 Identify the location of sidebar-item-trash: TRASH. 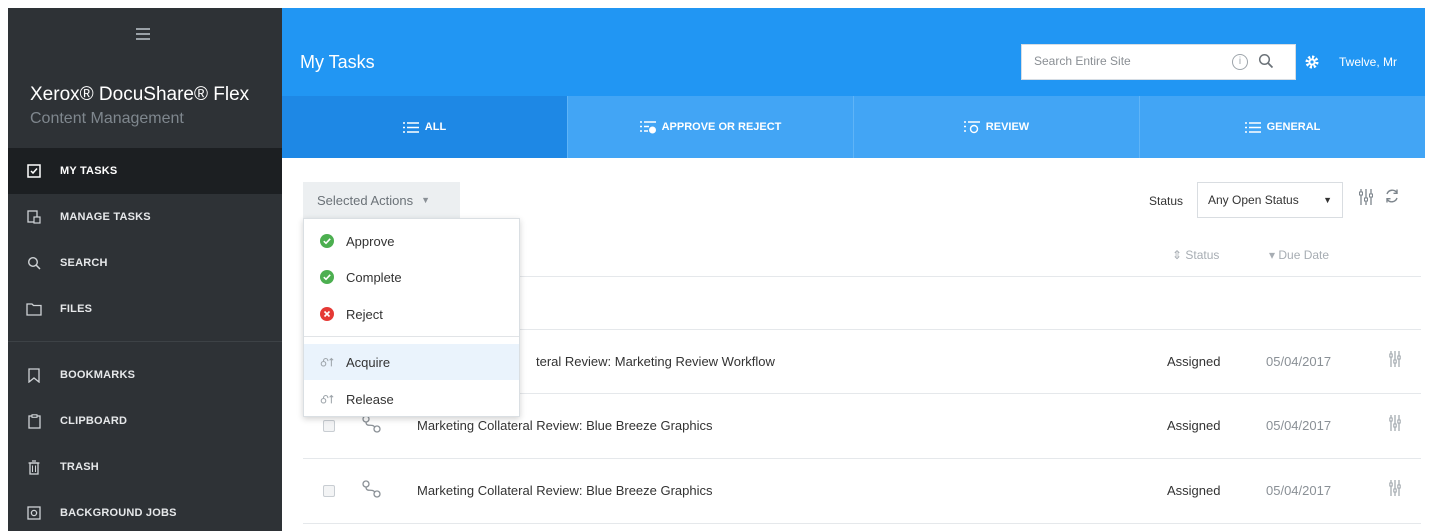
(145, 467).